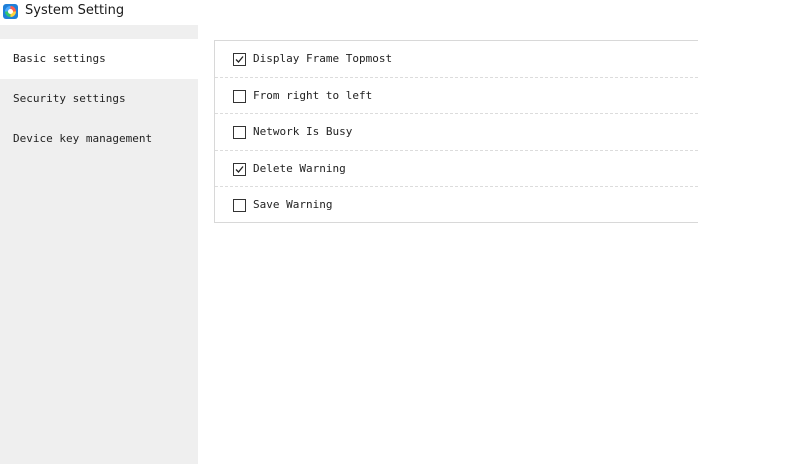 The image size is (800, 464). What do you see at coordinates (239, 206) in the screenshot?
I see `checkbox-save-warning` at bounding box center [239, 206].